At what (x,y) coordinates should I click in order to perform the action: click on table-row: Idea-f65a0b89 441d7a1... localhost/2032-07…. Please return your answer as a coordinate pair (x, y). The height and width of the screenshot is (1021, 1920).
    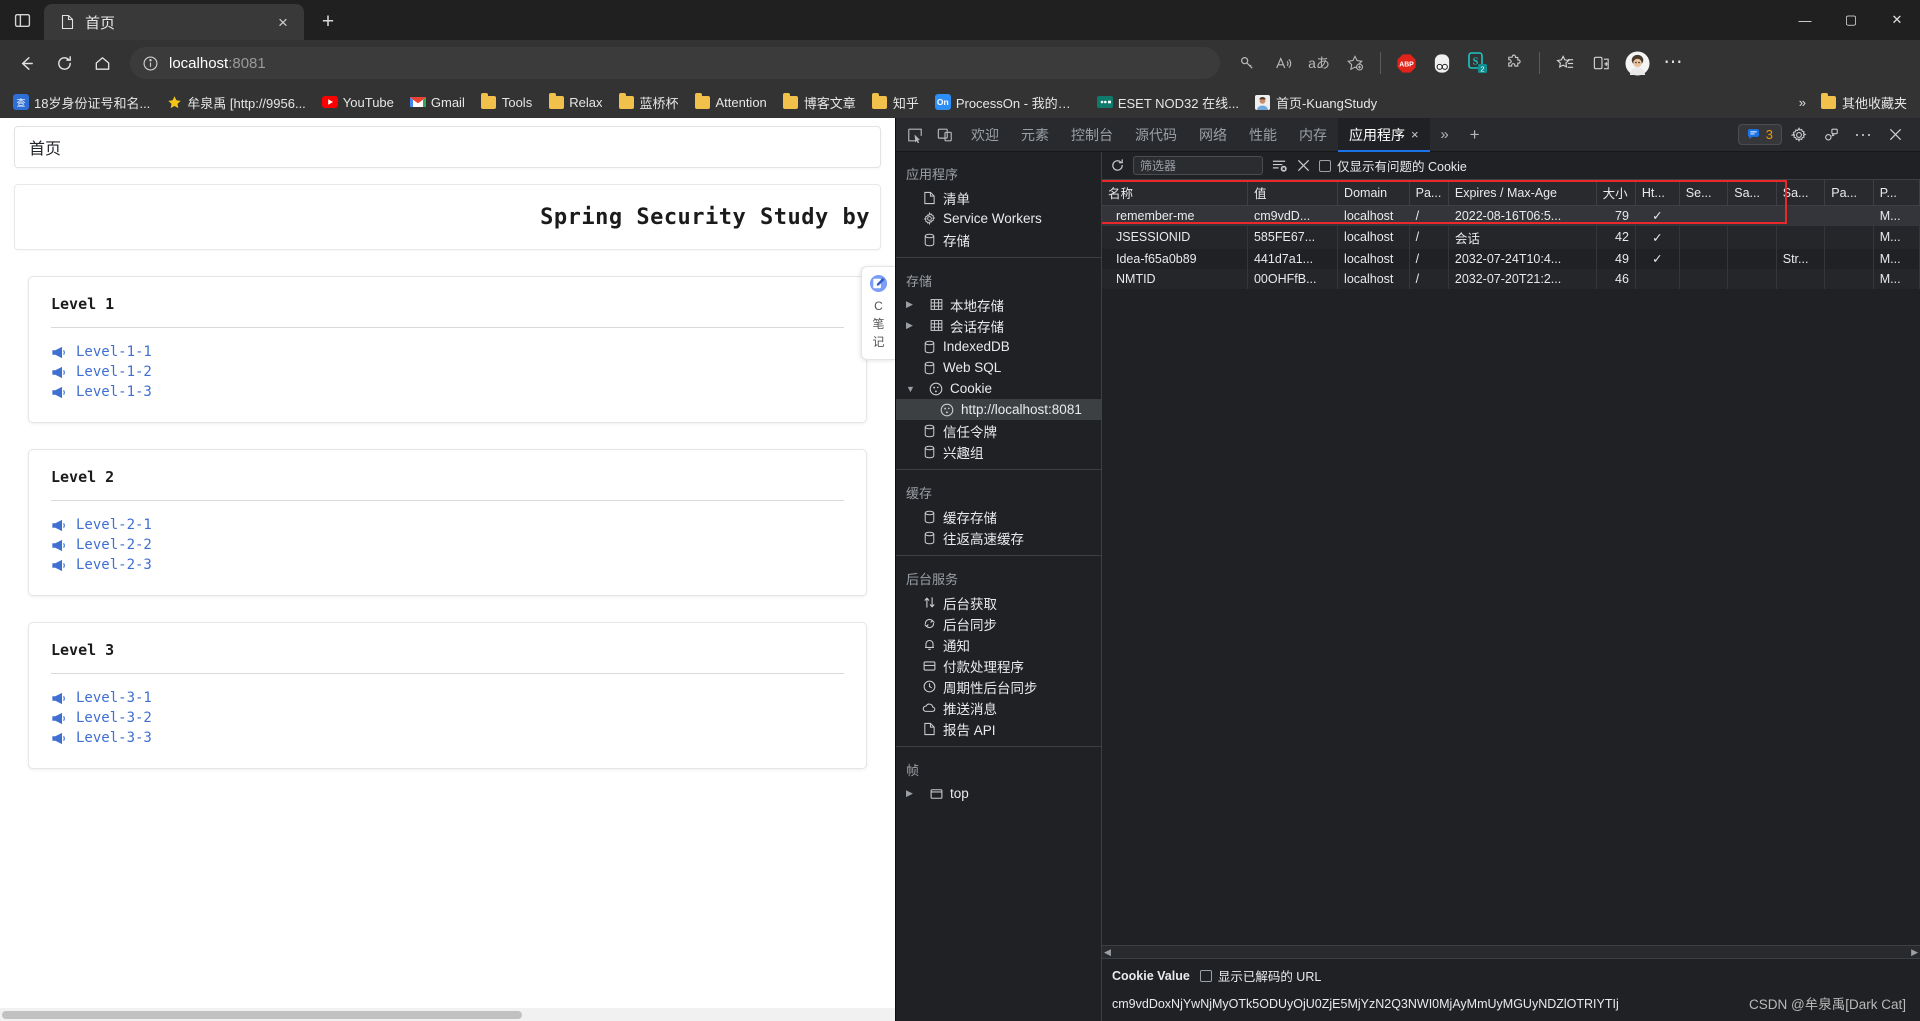
    Looking at the image, I should click on (1511, 258).